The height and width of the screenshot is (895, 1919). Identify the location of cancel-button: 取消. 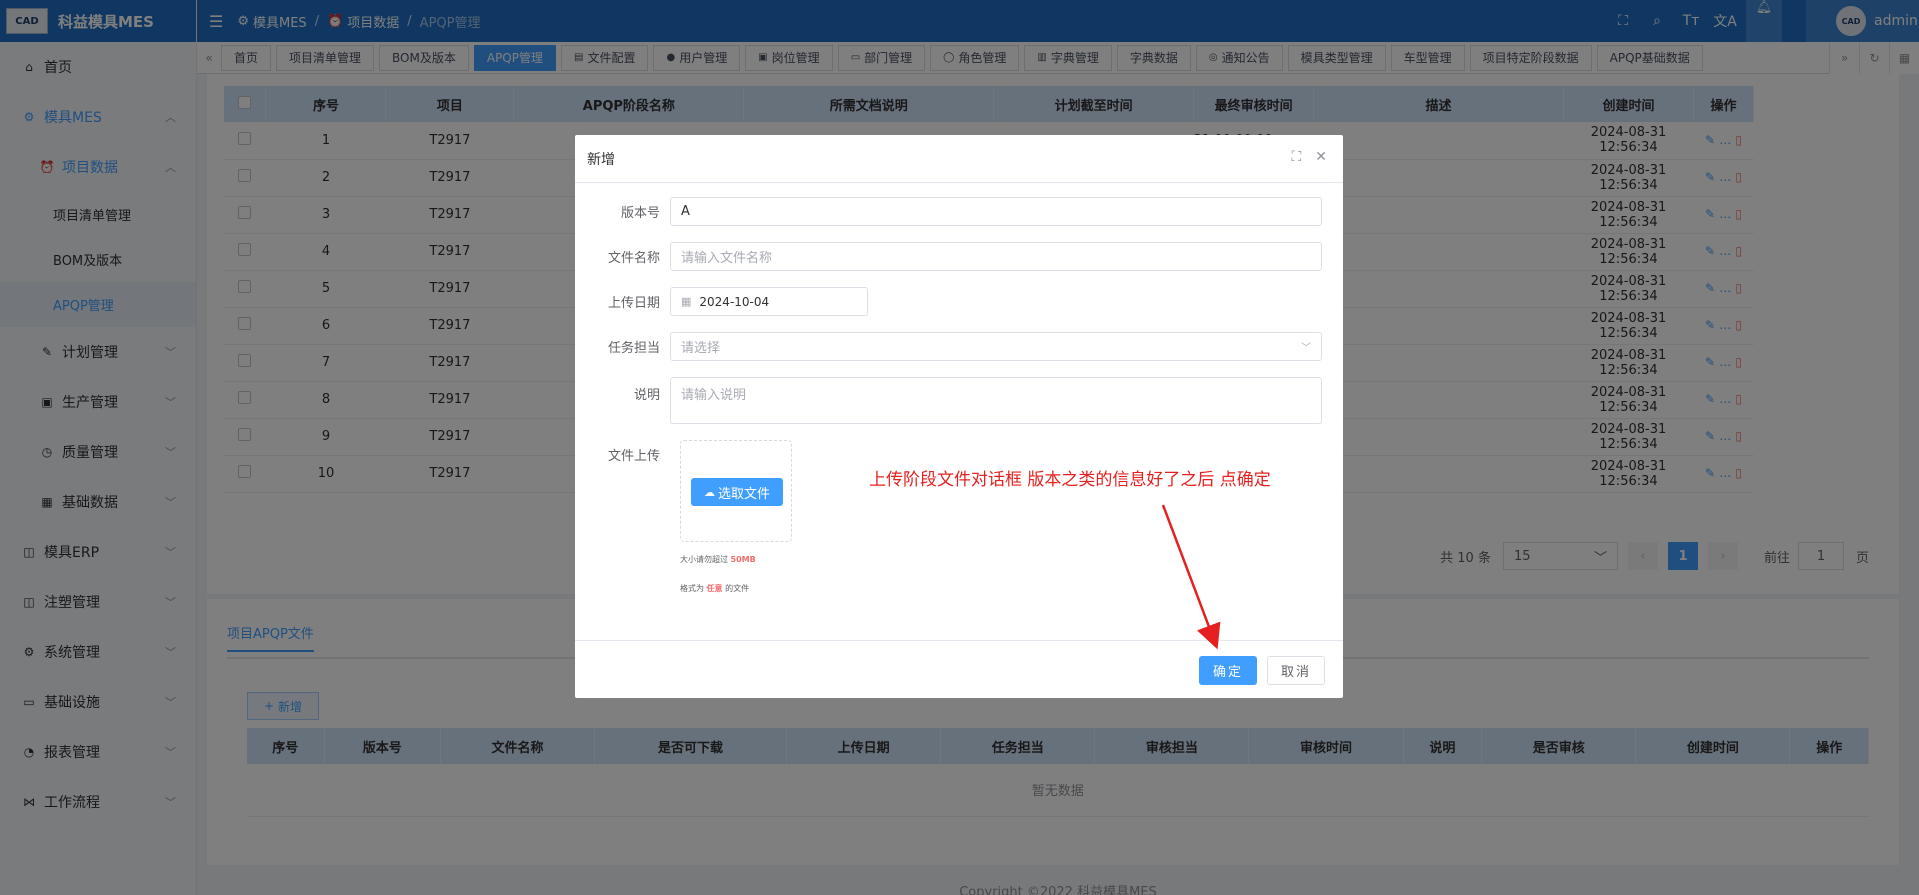
(1296, 670).